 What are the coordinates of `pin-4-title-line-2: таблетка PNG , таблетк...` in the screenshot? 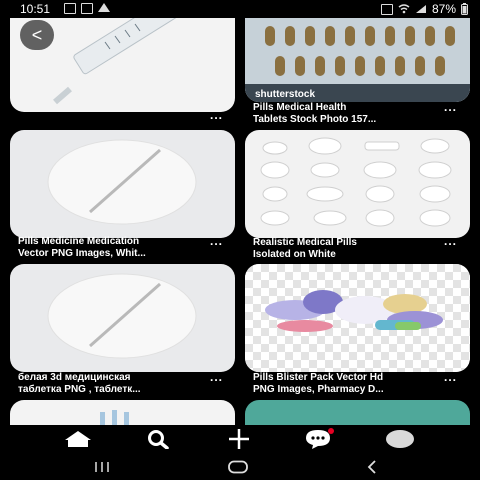 It's located at (79, 389).